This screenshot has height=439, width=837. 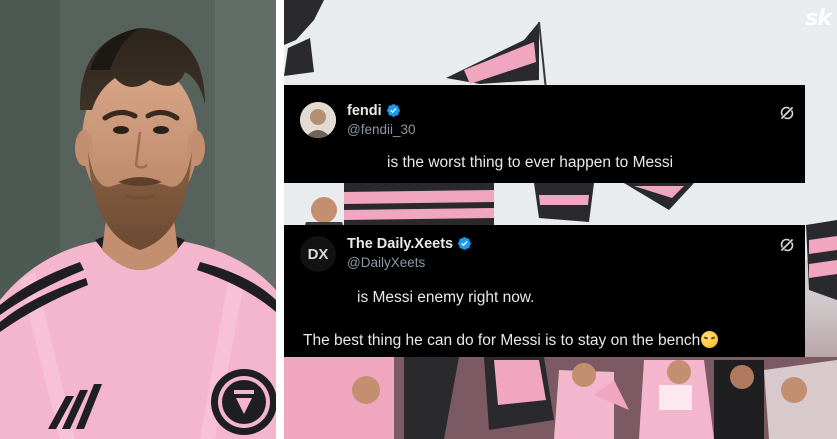 I want to click on profile-photo-icon, so click(x=318, y=120).